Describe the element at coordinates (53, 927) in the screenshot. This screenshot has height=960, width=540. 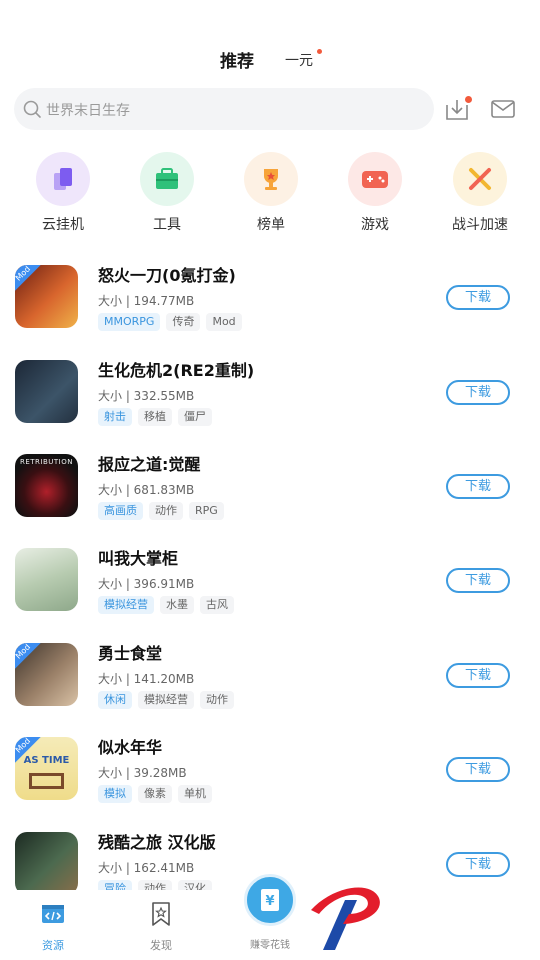
I see `nav-resources: 资源` at that location.